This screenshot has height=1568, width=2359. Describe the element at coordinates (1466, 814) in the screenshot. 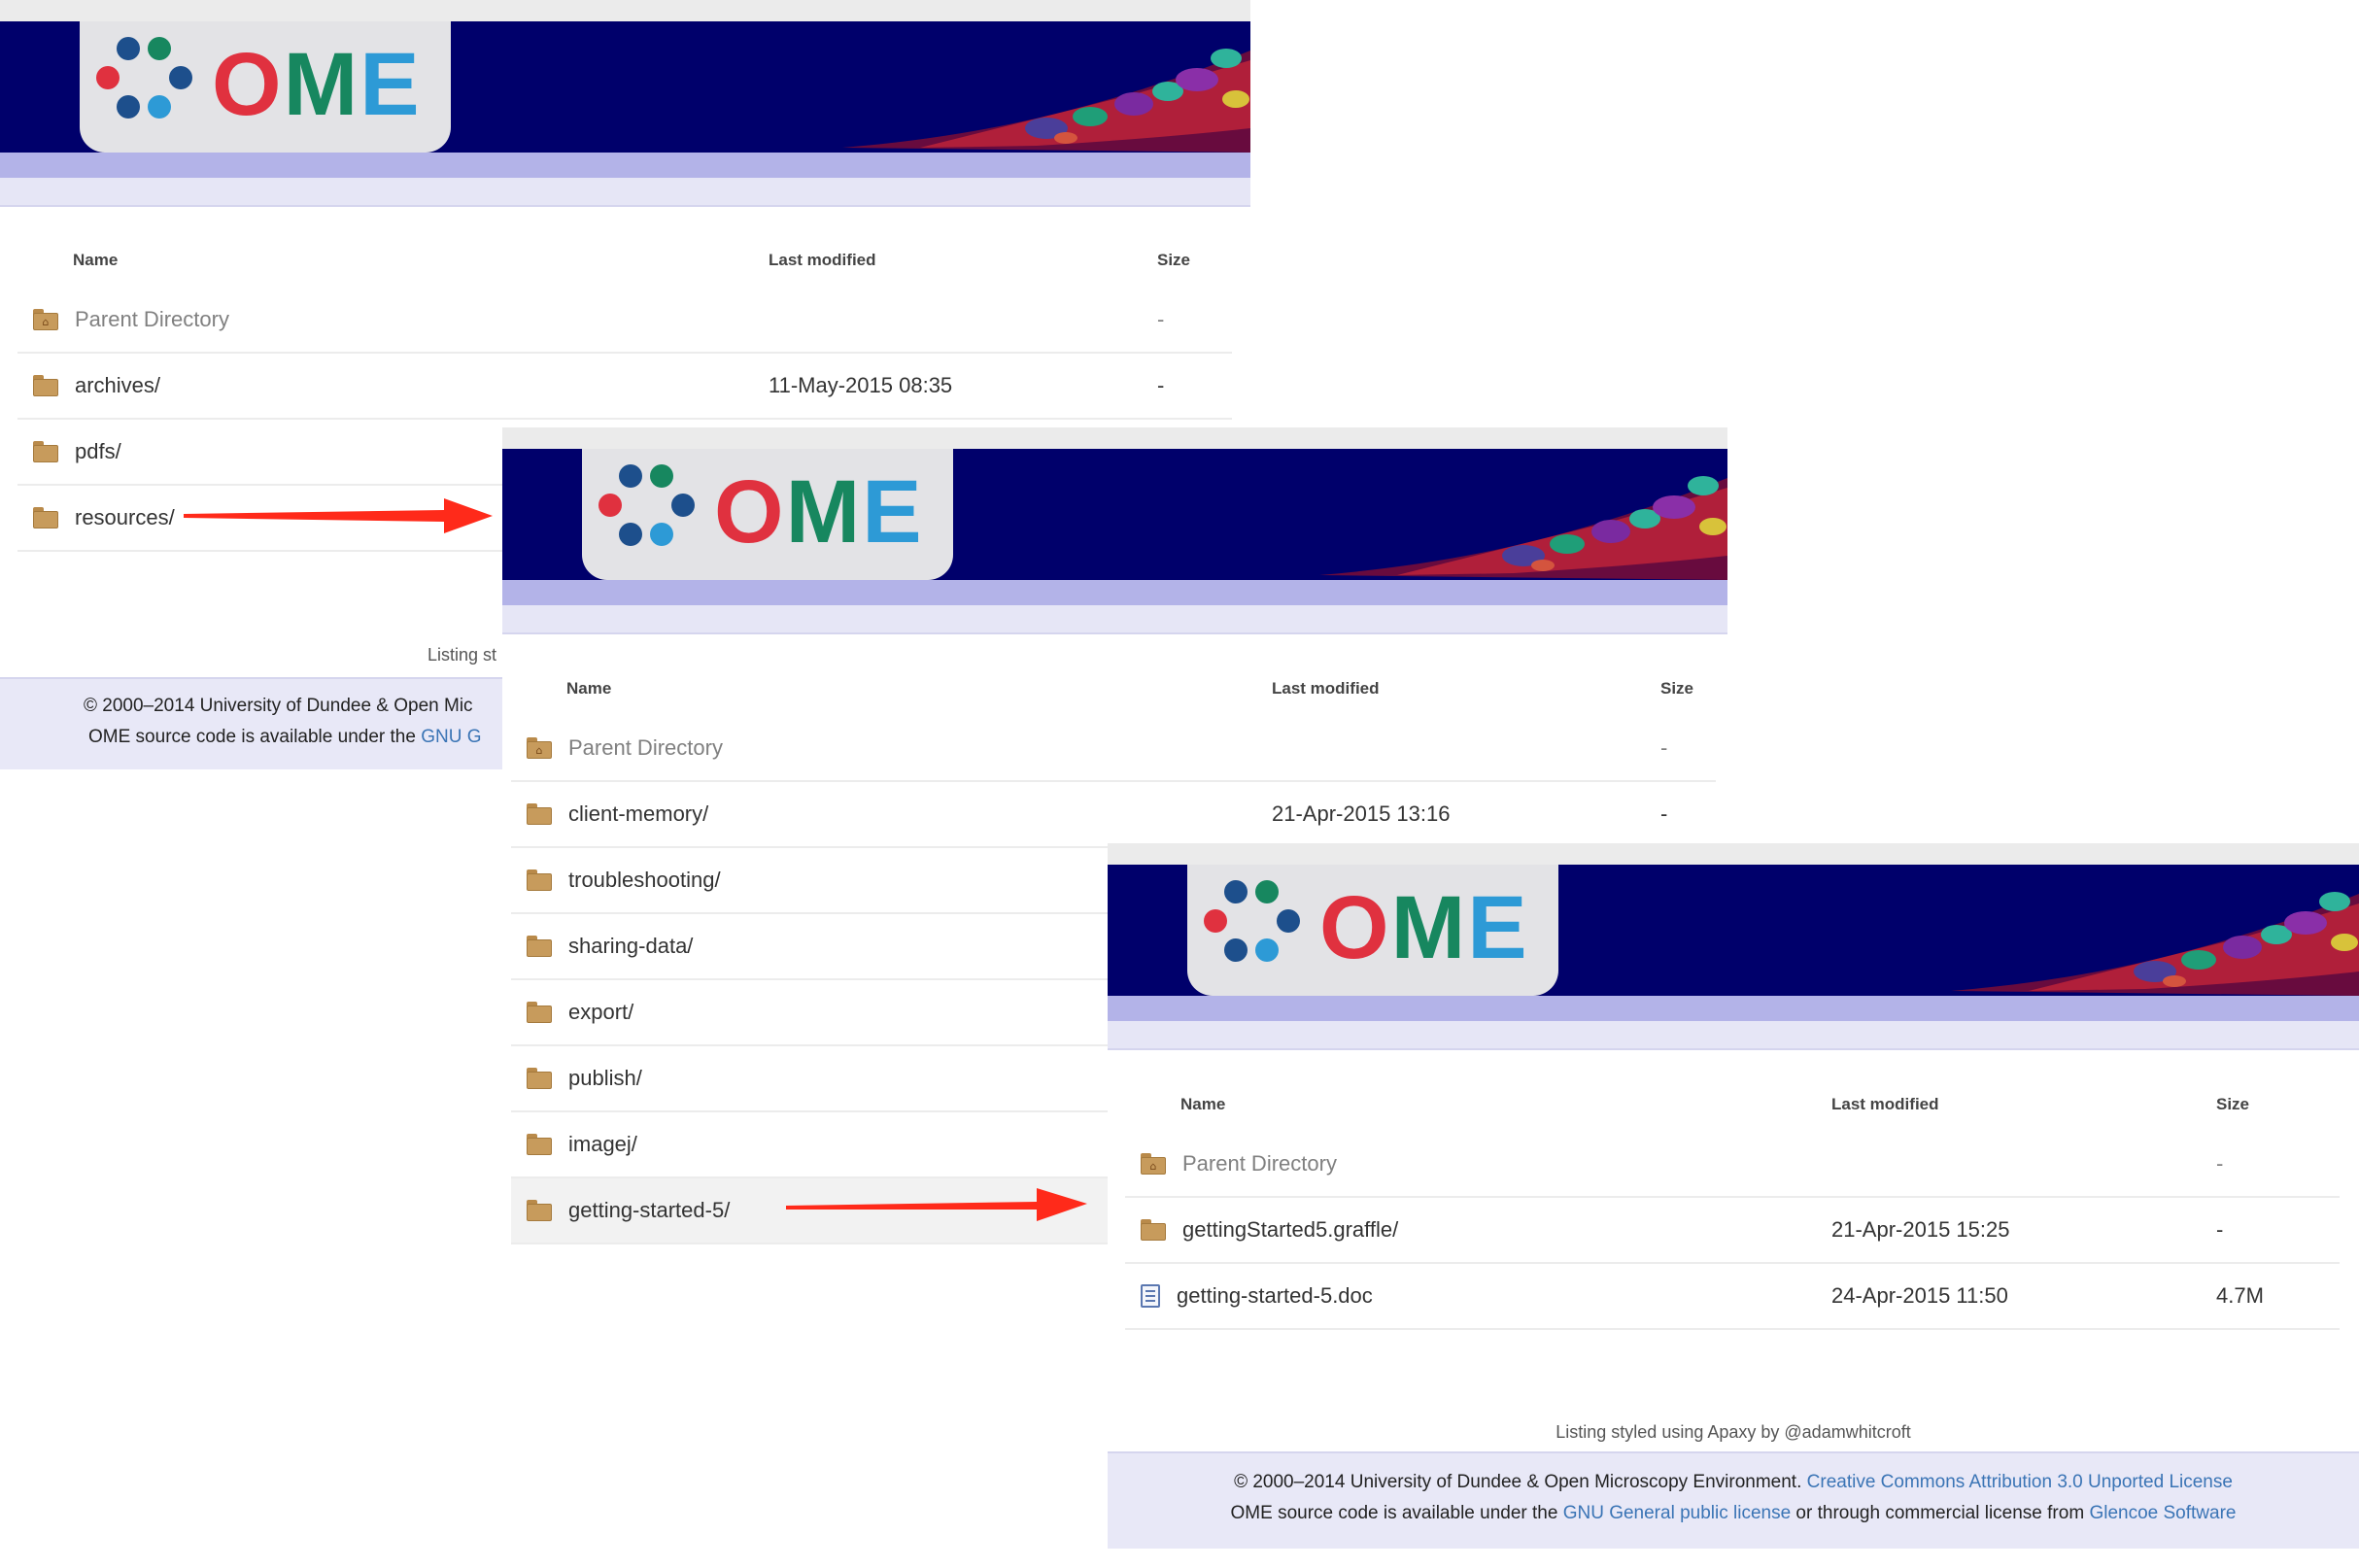

I see `last-modified: 21-Apr-2015 13:16` at that location.